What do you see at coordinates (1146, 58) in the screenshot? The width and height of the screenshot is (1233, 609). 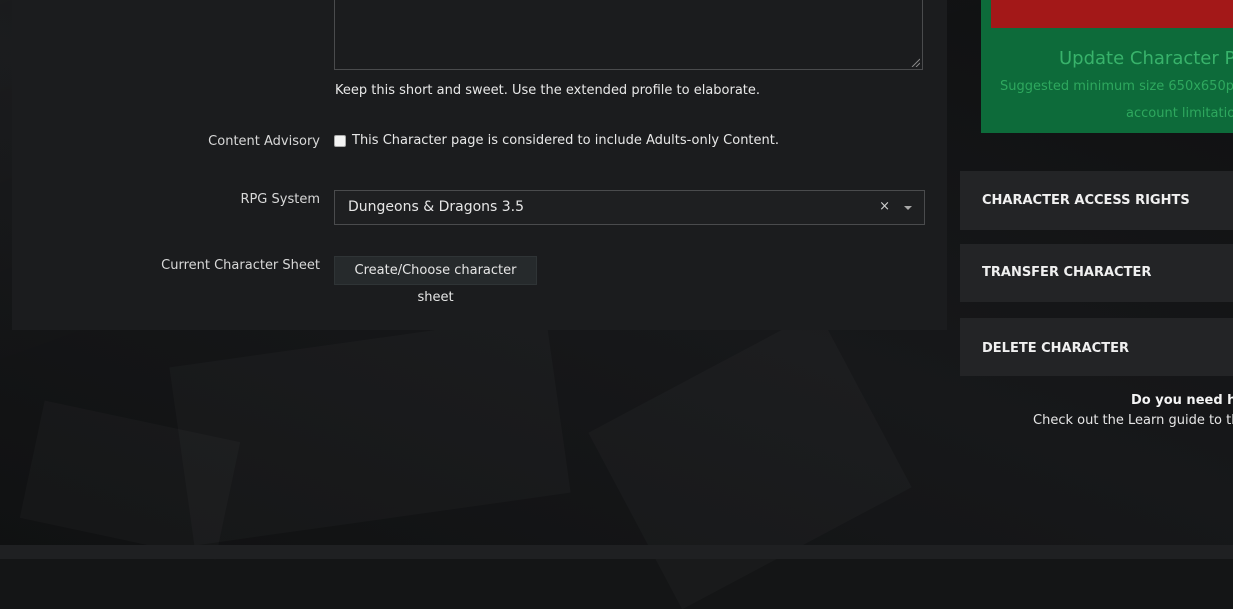 I see `update-avatar-title: Update Character Pro` at bounding box center [1146, 58].